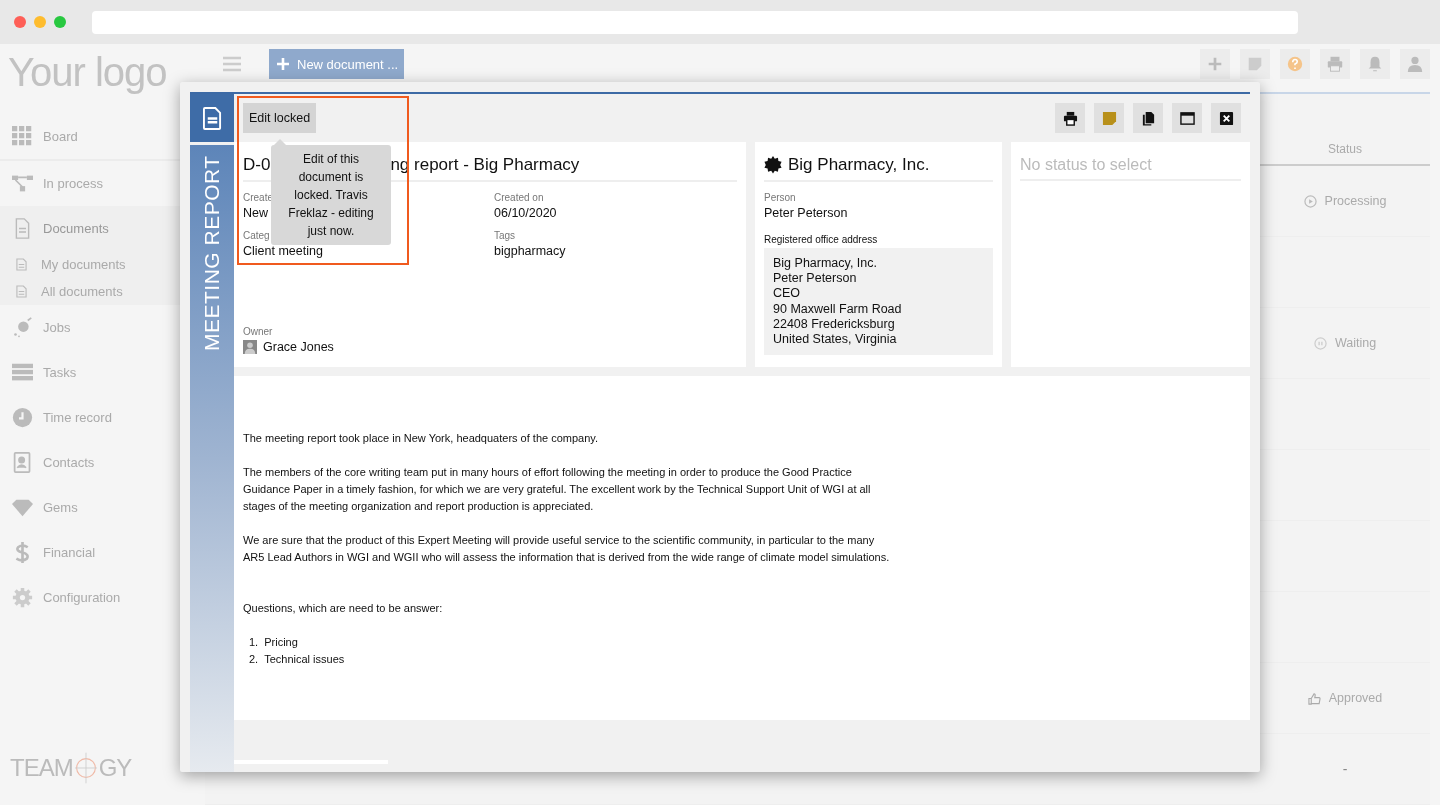  What do you see at coordinates (304, 659) in the screenshot?
I see `list-item: Technical issues` at bounding box center [304, 659].